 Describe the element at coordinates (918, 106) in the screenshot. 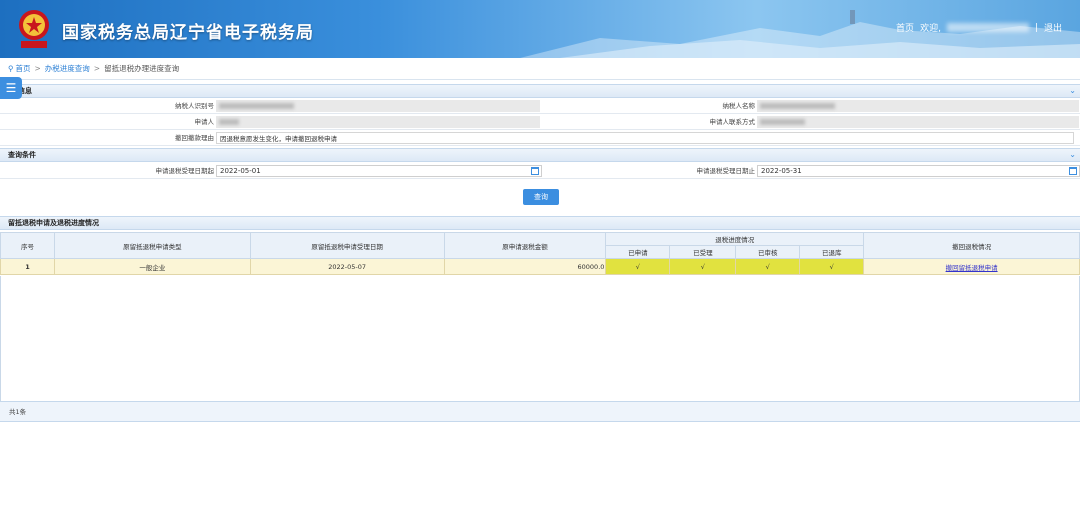

I see `taxpayer-name-field` at that location.